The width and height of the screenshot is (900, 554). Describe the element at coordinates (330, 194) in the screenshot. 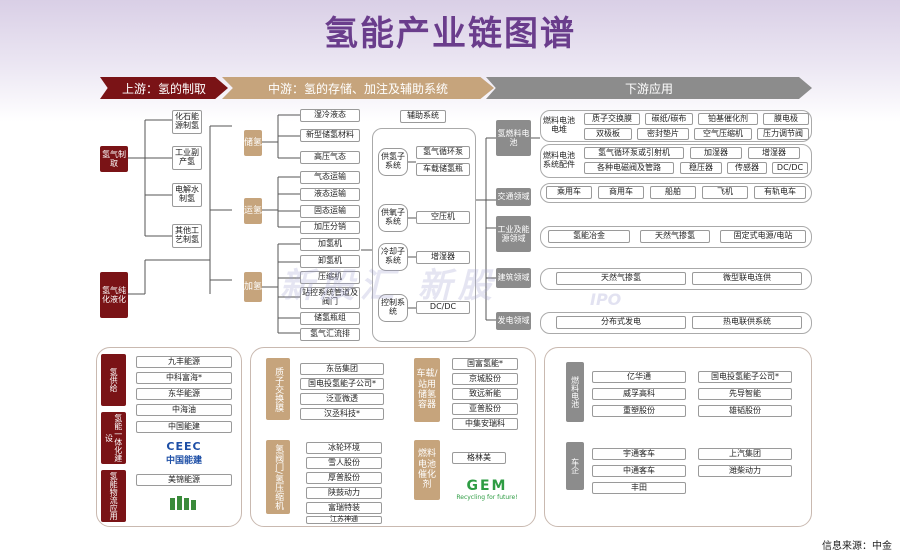

I see `trans-item-1: 液态运输` at that location.